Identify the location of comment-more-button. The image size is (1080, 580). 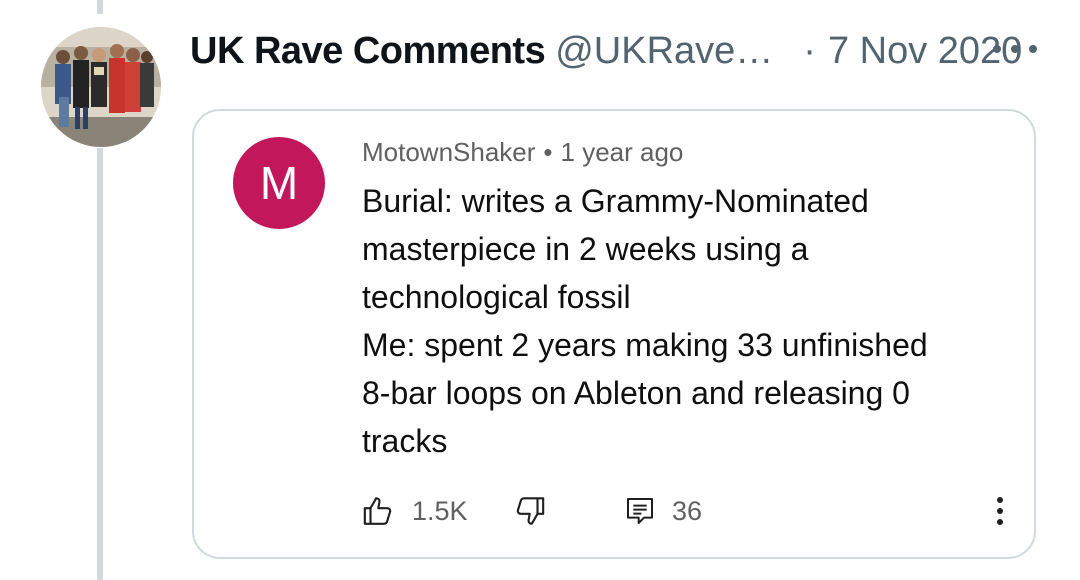
(1000, 511).